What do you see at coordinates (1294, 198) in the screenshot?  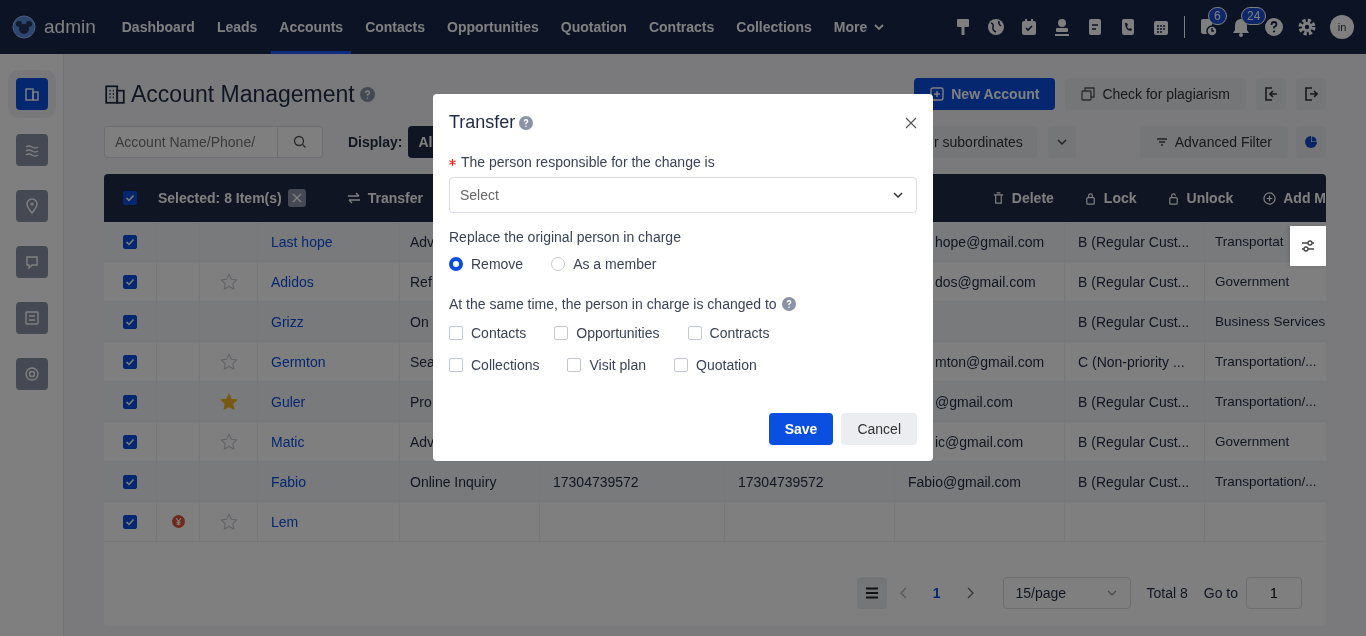 I see `add-member-button: Add M` at bounding box center [1294, 198].